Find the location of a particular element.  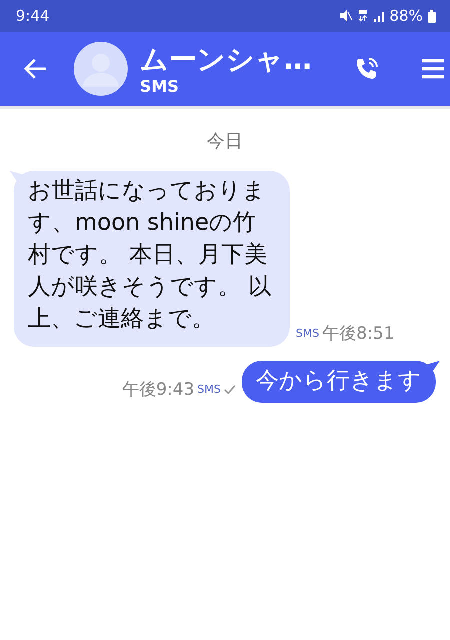

mute-icon is located at coordinates (346, 16).